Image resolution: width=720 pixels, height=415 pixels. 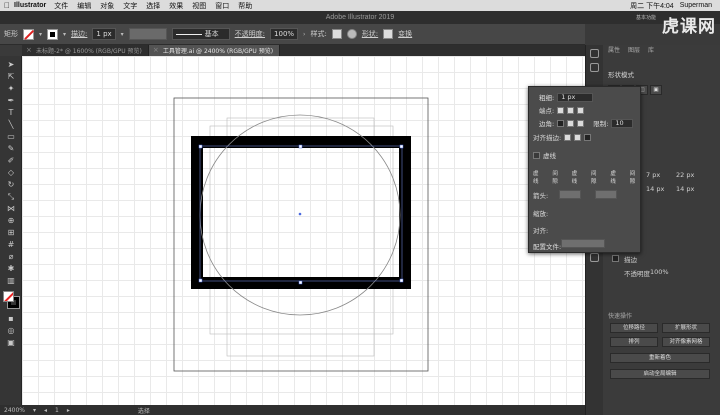 What do you see at coordinates (107, 6) in the screenshot?
I see `menu-object: 对象` at bounding box center [107, 6].